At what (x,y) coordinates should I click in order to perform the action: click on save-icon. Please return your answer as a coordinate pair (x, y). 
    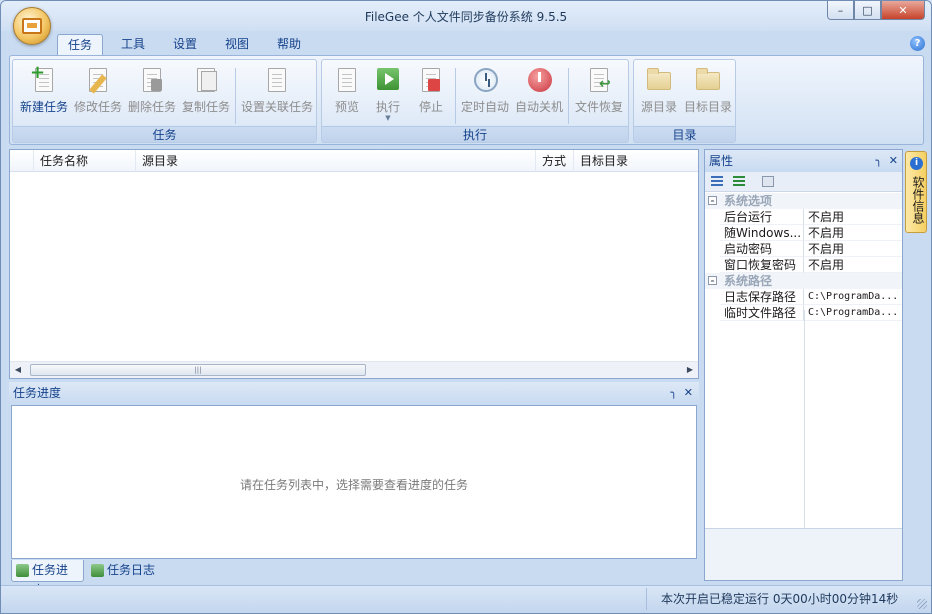
    Looking at the image, I should click on (768, 181).